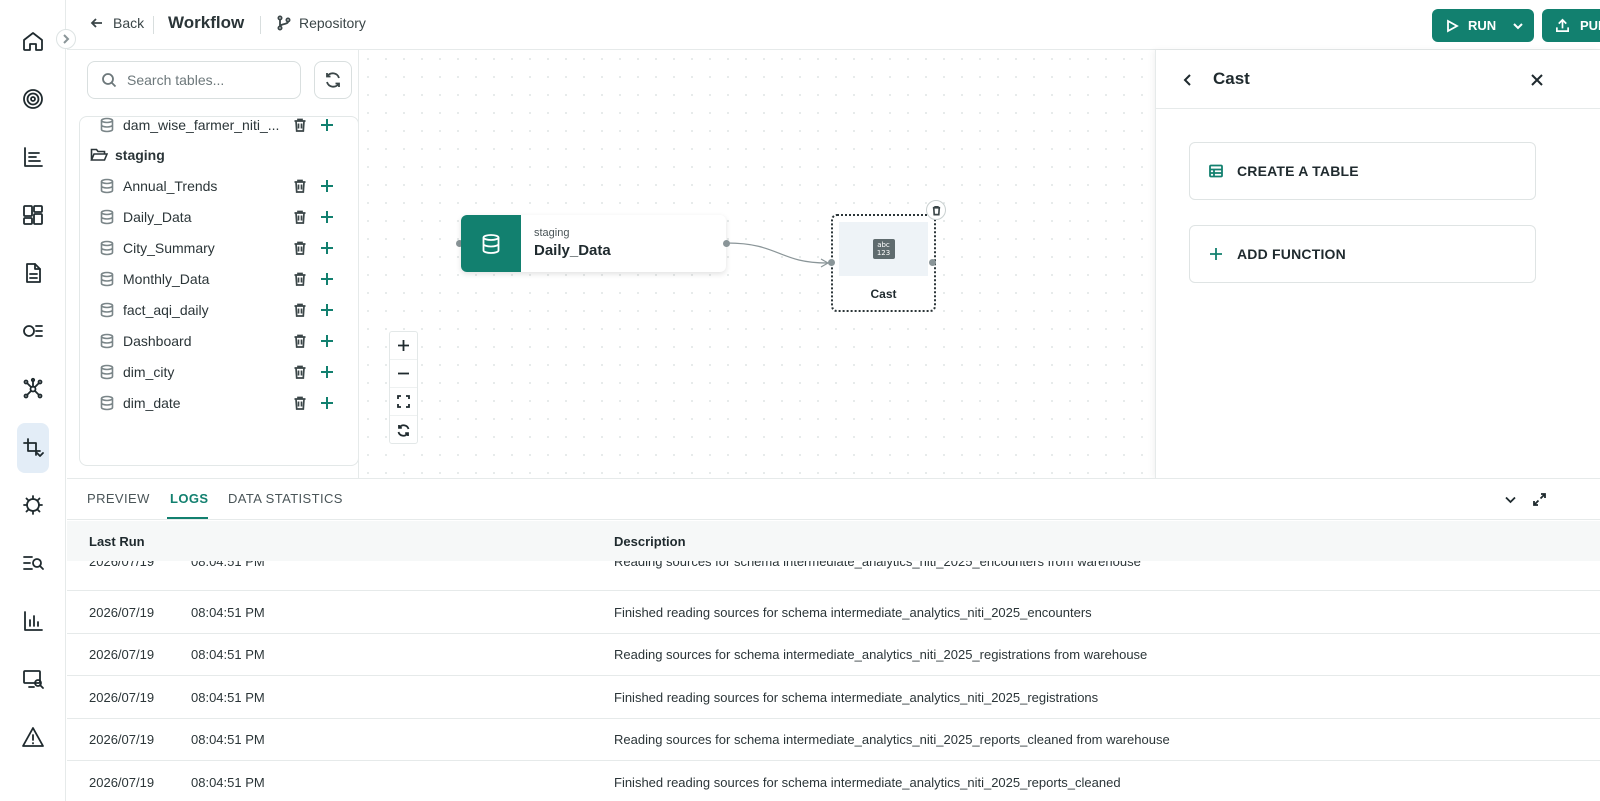 Image resolution: width=1600 pixels, height=801 pixels. Describe the element at coordinates (33, 621) in the screenshot. I see `bar-chart-icon` at that location.